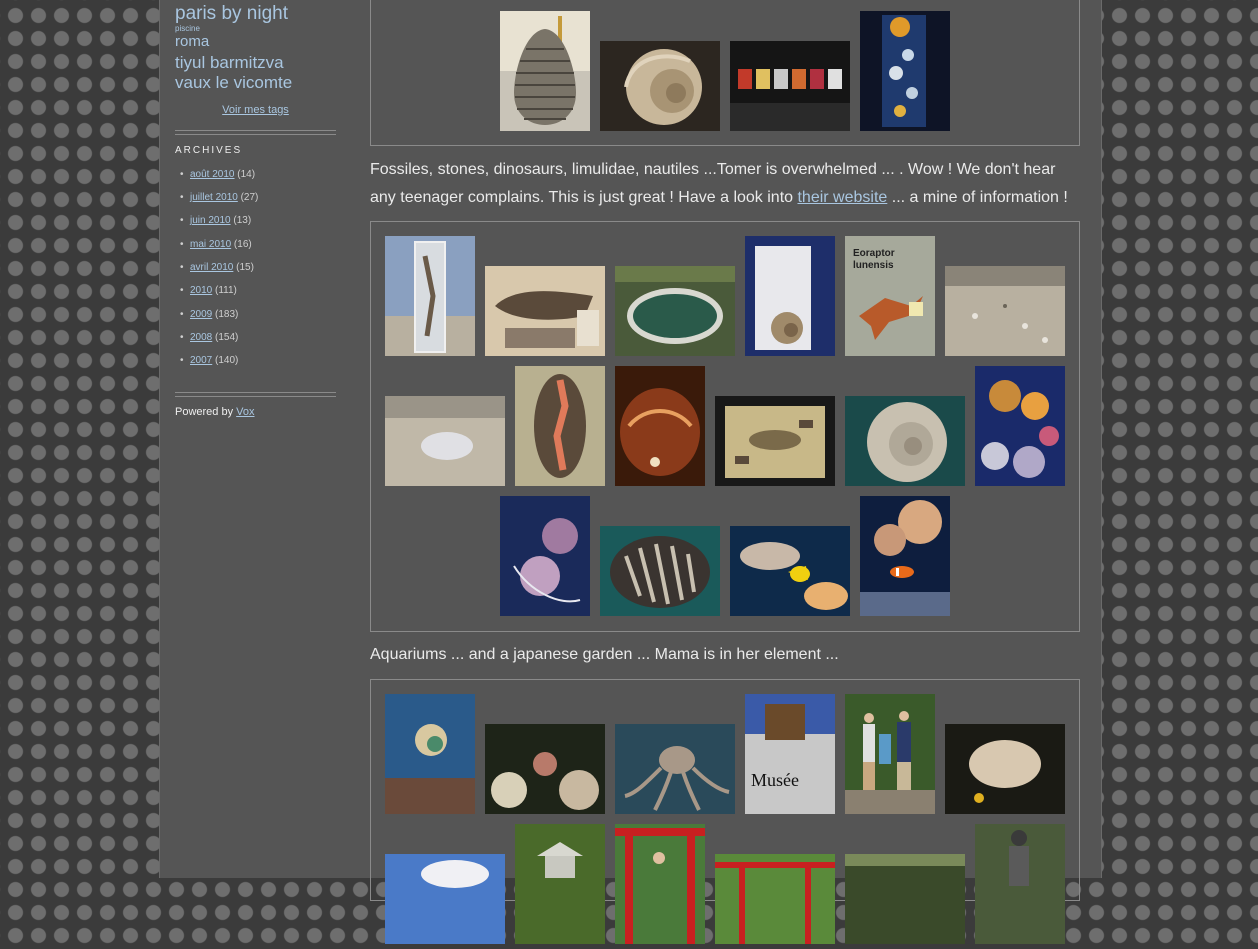 The width and height of the screenshot is (1258, 949). I want to click on musee-sign-text: Musée, so click(775, 780).